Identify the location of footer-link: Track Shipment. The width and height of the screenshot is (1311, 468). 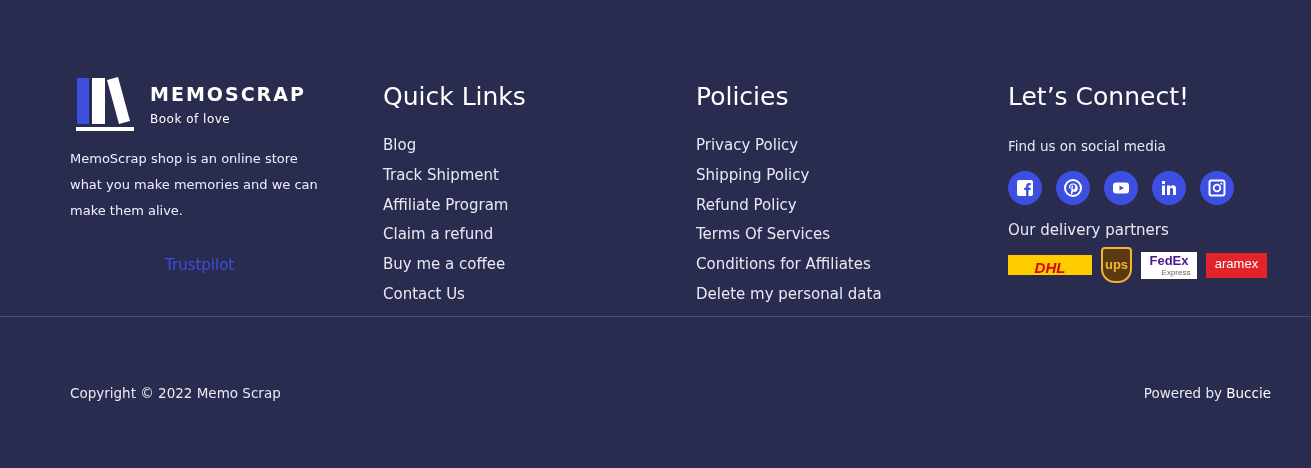
(441, 175).